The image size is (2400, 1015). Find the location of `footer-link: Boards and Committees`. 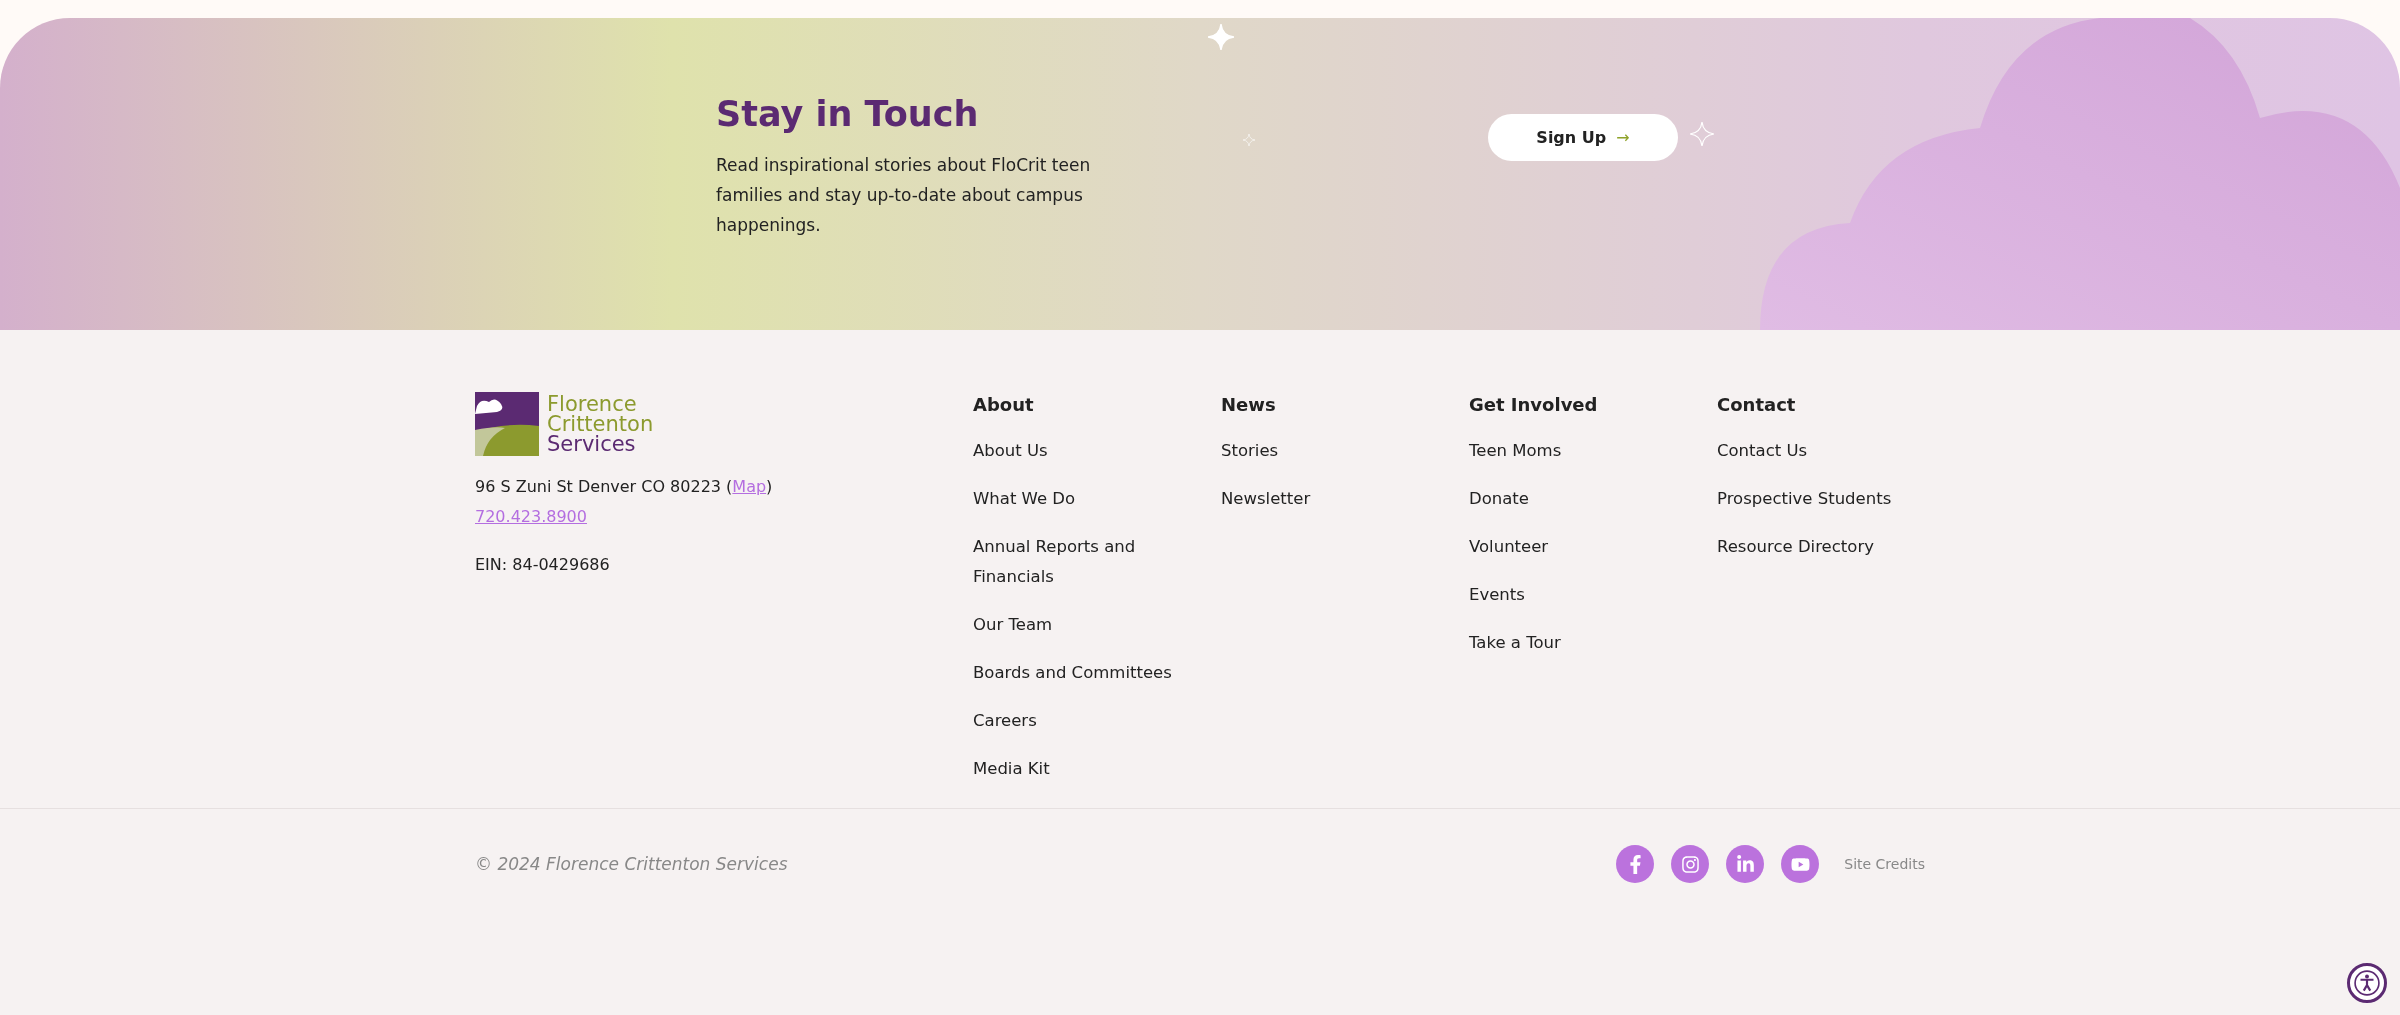

footer-link: Boards and Committees is located at coordinates (1072, 673).